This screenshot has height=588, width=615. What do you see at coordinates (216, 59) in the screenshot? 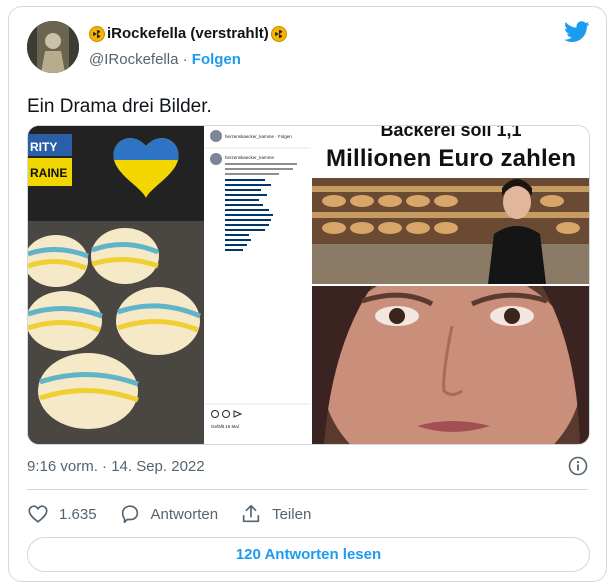
I see `follow-button: Folgen` at bounding box center [216, 59].